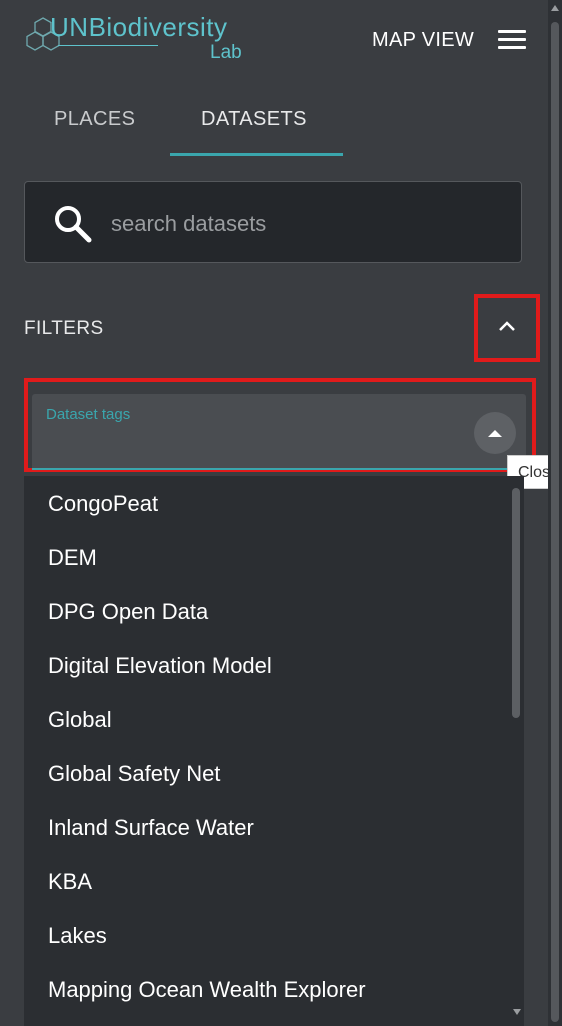  Describe the element at coordinates (103, 504) in the screenshot. I see `dropdown-option: CongoPeat` at that location.